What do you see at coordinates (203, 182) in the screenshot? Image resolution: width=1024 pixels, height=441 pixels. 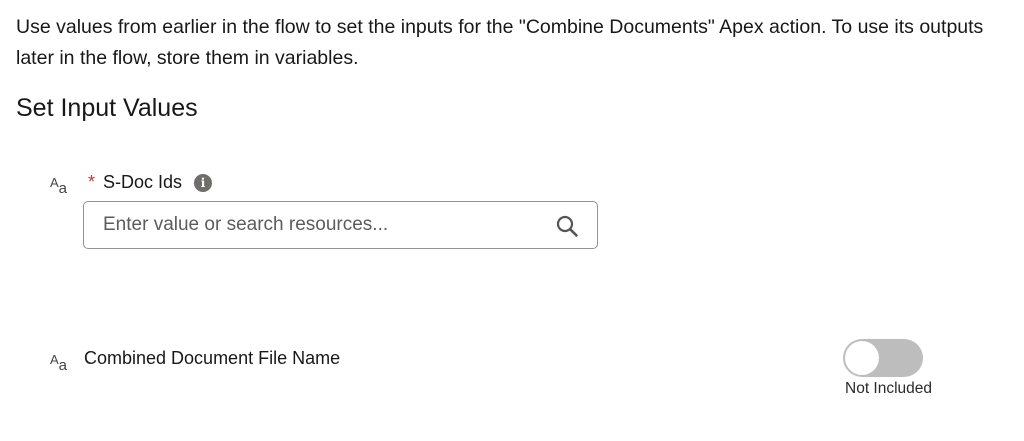 I see `info-icon` at bounding box center [203, 182].